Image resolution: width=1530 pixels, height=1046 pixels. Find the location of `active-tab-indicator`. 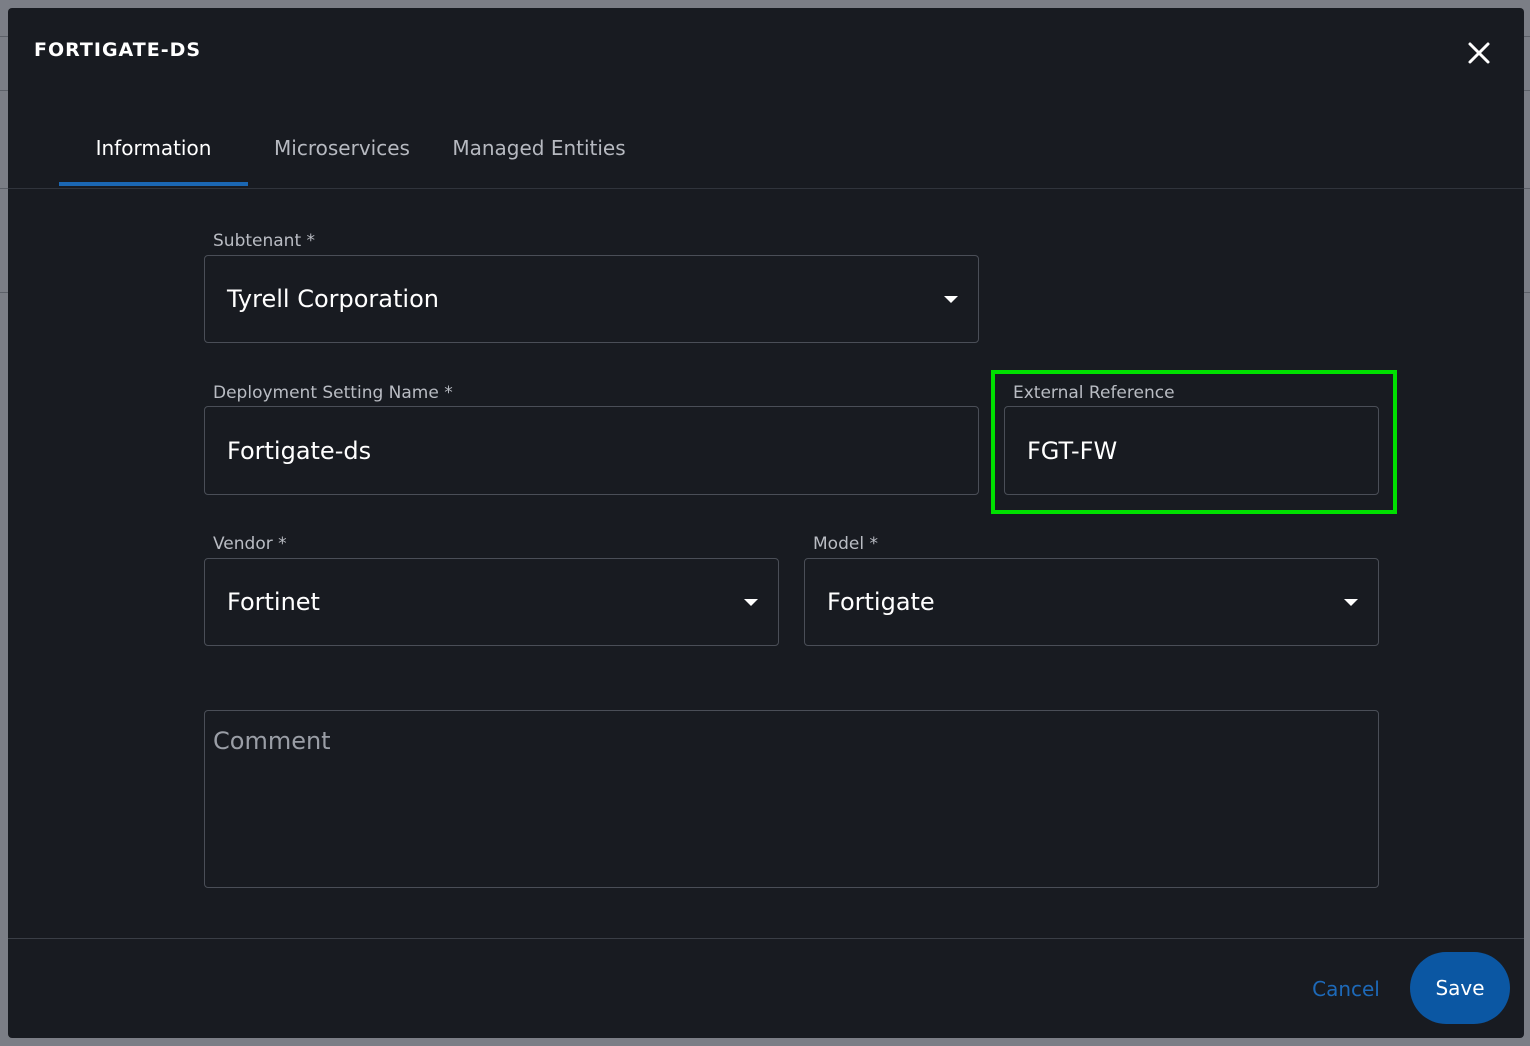

active-tab-indicator is located at coordinates (153, 184).